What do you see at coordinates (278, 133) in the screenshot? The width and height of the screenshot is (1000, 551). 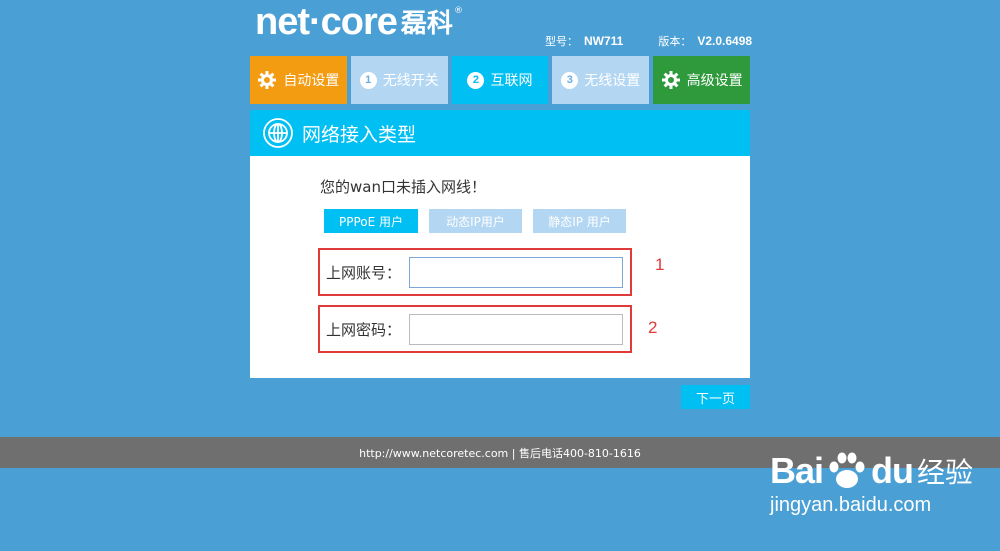 I see `globe-icon` at bounding box center [278, 133].